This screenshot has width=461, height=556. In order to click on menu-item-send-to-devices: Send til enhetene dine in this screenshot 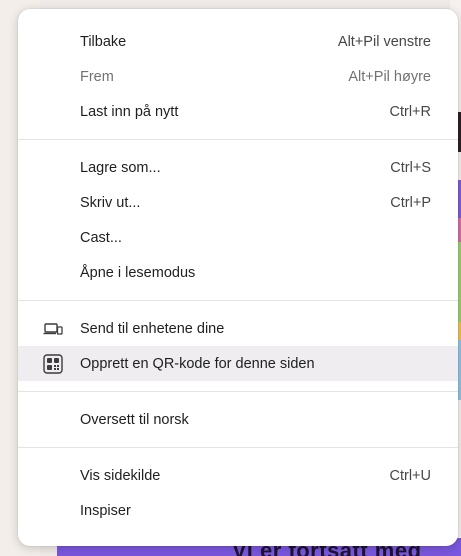, I will do `click(238, 328)`.